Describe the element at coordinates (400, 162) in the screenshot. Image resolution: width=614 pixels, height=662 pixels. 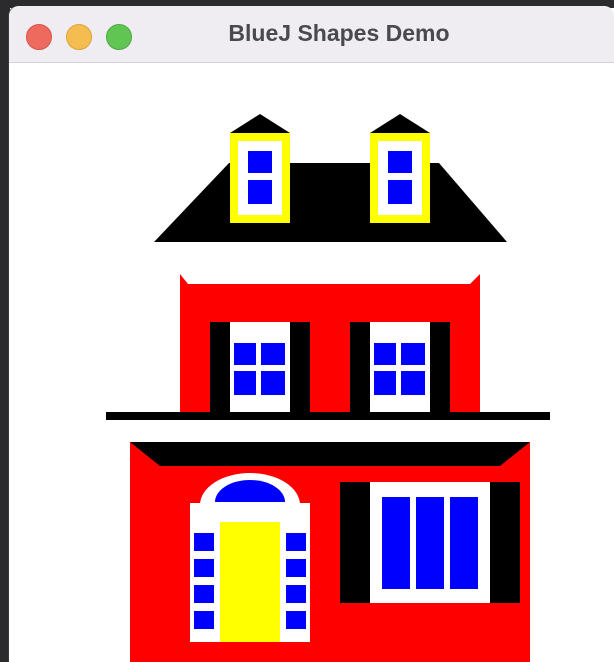
I see `dormer-right-pane-top` at that location.